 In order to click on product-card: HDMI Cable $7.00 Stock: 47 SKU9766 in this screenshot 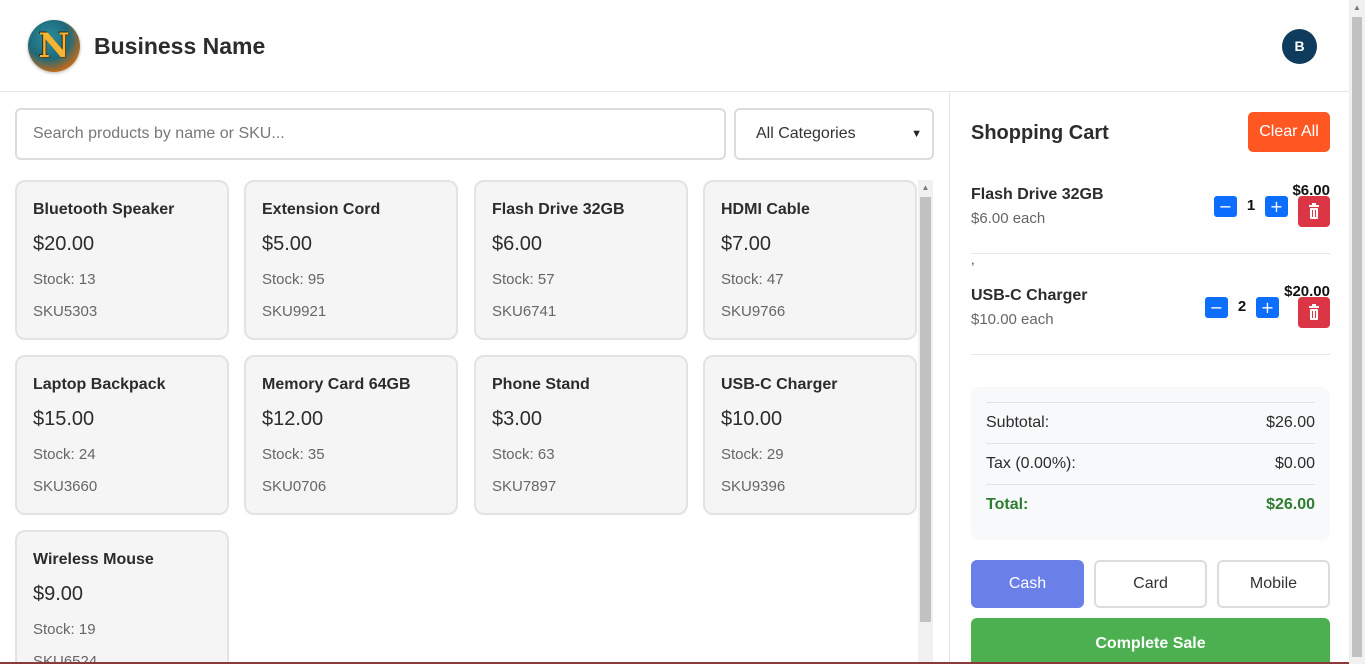, I will do `click(810, 260)`.